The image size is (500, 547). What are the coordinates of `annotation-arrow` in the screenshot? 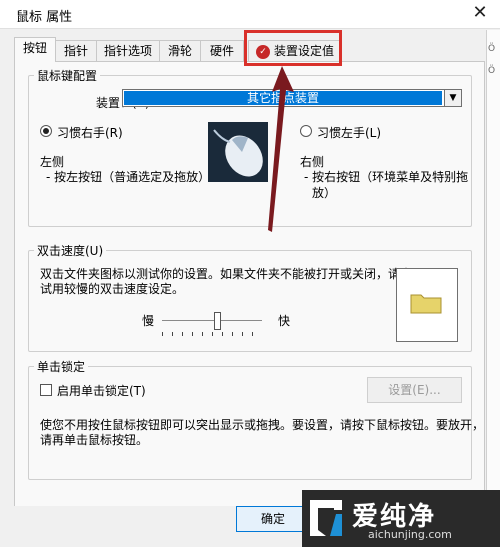 It's located at (281, 149).